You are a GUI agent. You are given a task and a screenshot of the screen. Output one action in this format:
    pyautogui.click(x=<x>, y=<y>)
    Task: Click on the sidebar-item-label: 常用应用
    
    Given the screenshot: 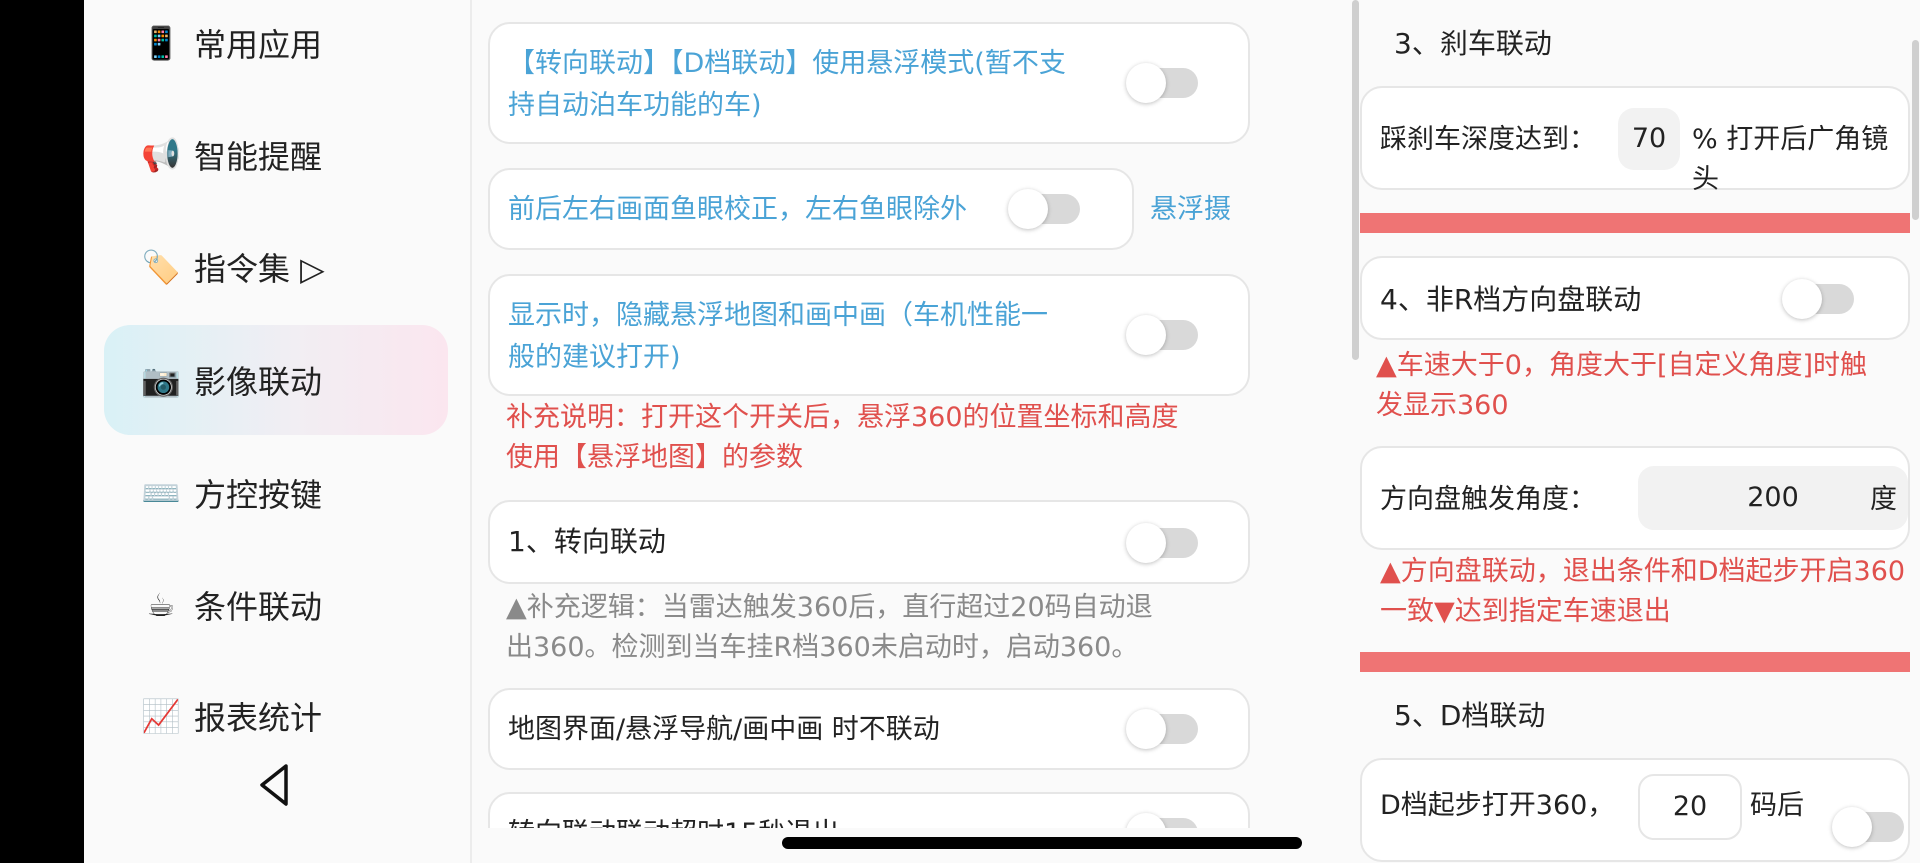 What is the action you would take?
    pyautogui.click(x=258, y=45)
    